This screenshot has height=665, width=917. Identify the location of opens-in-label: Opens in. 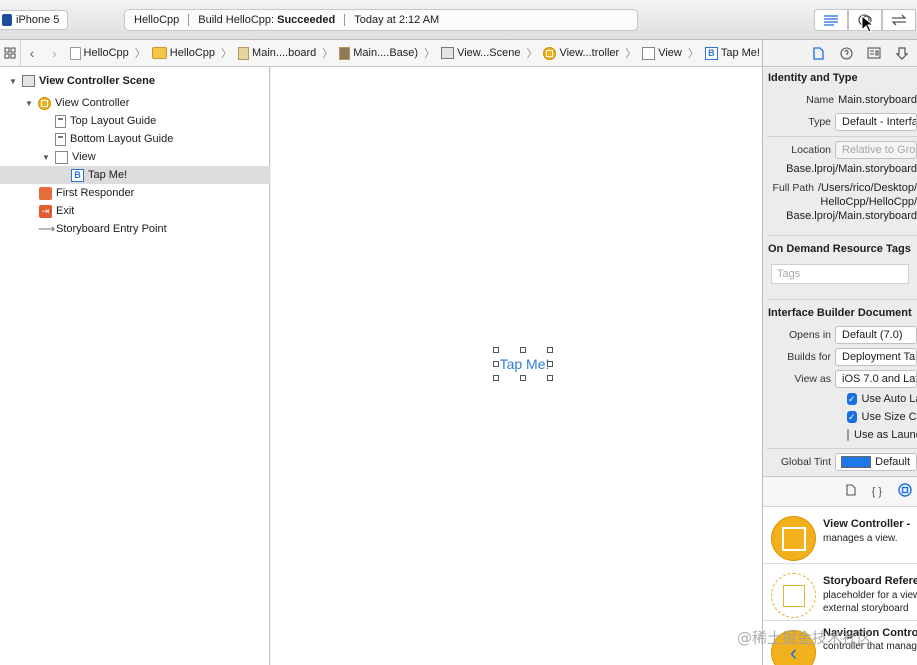
(809, 335).